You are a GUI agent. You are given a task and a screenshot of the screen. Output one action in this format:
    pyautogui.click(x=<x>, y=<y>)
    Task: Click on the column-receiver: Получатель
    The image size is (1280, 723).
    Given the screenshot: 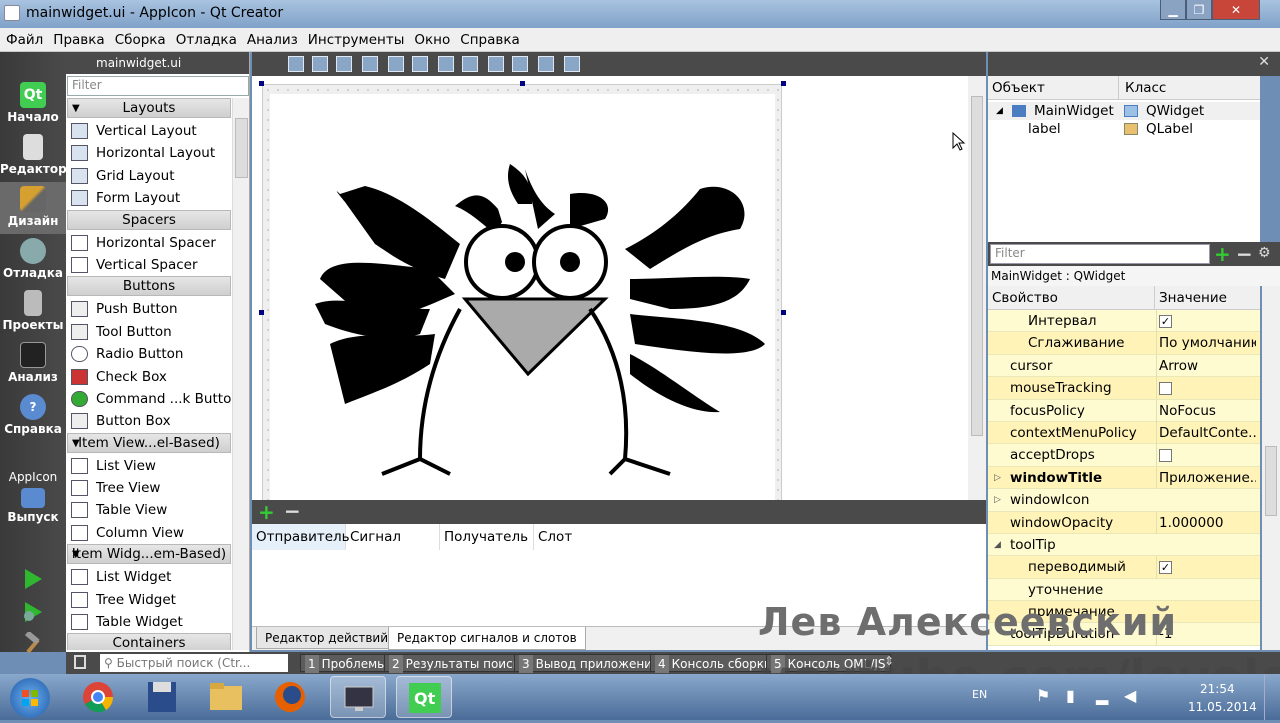 What is the action you would take?
    pyautogui.click(x=487, y=537)
    